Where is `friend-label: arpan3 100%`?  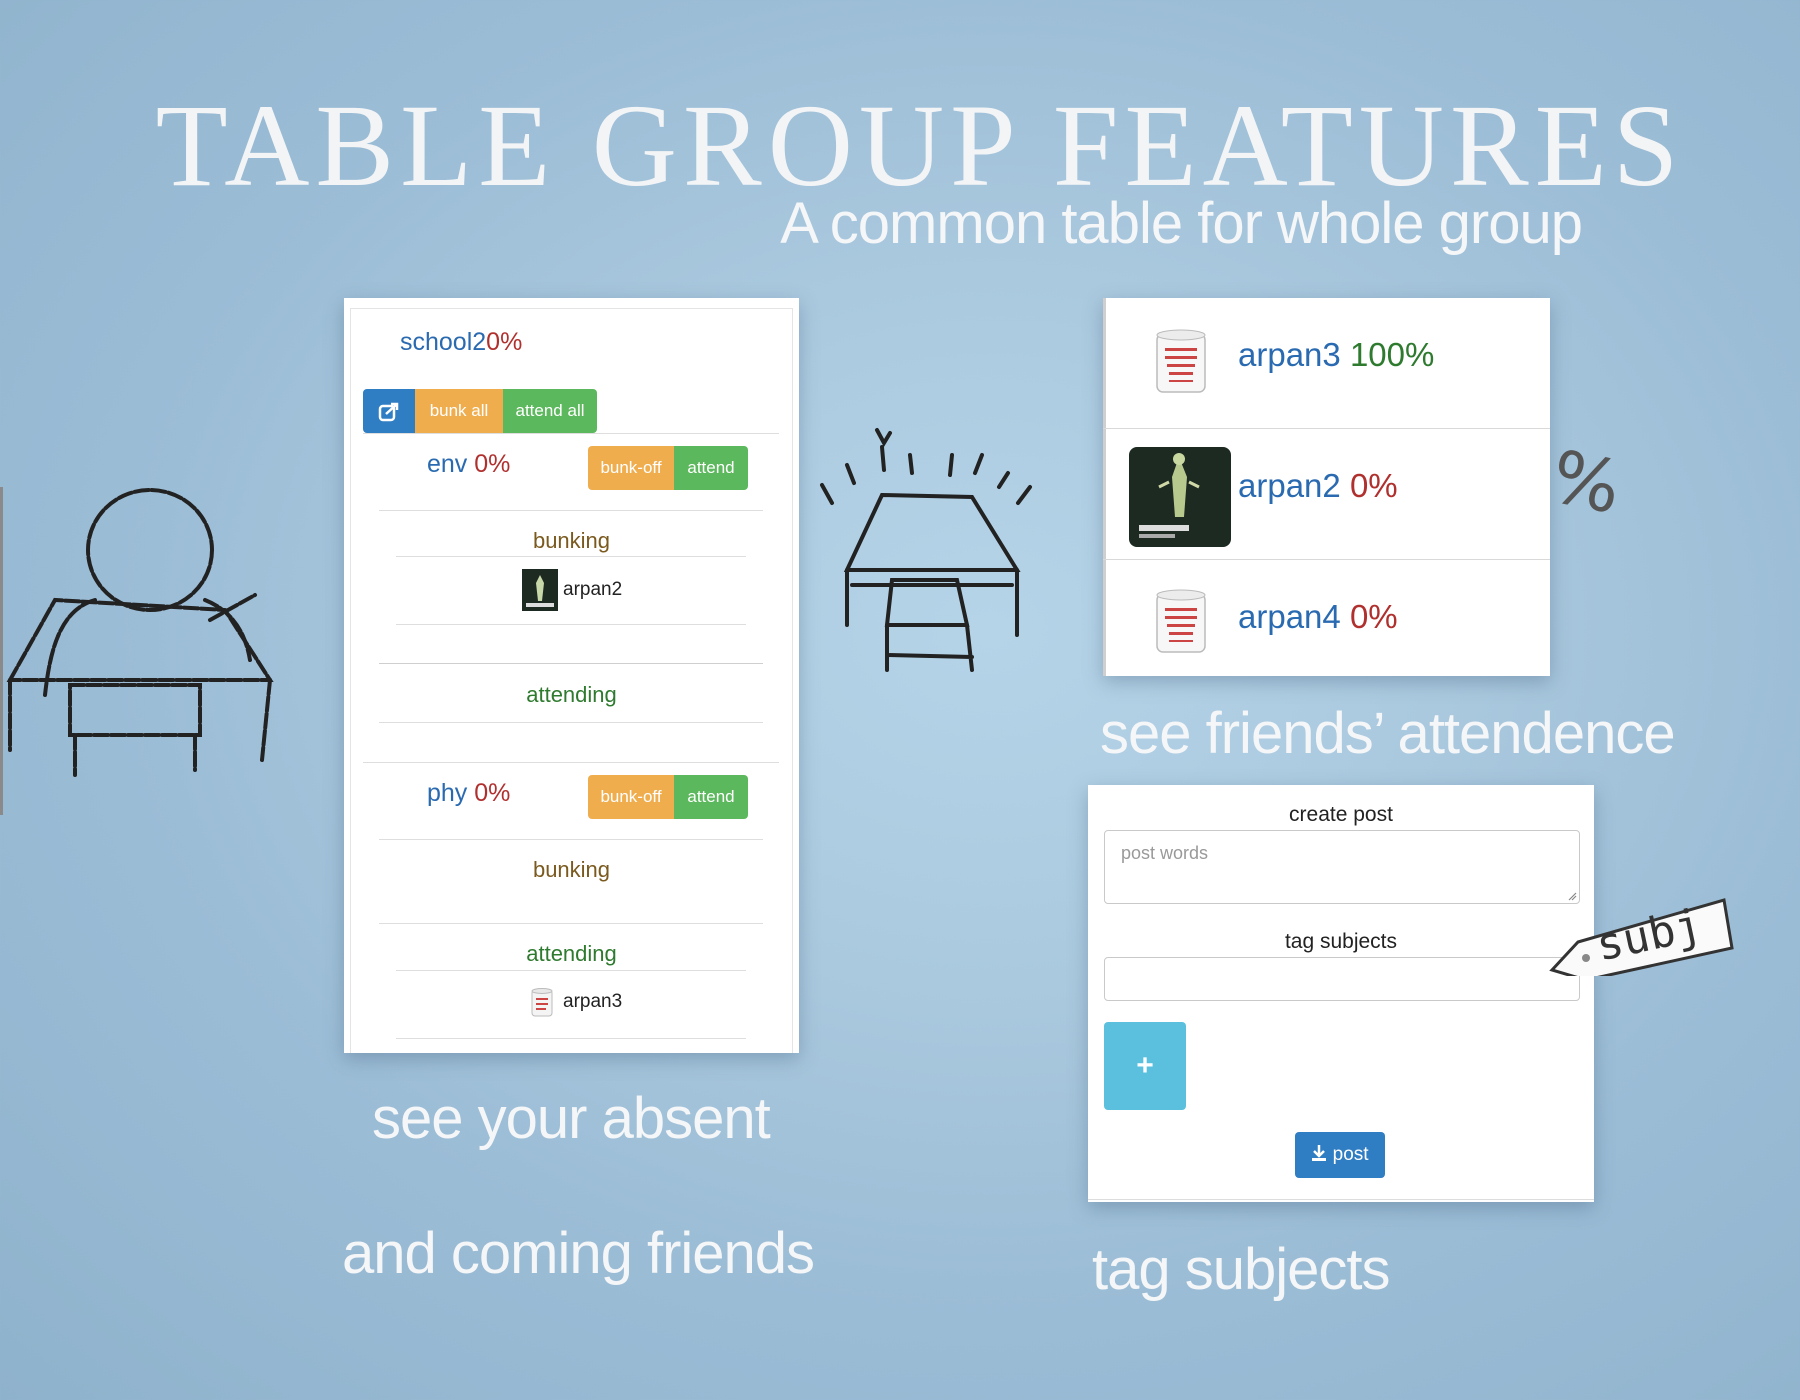
friend-label: arpan3 100% is located at coordinates (1336, 355).